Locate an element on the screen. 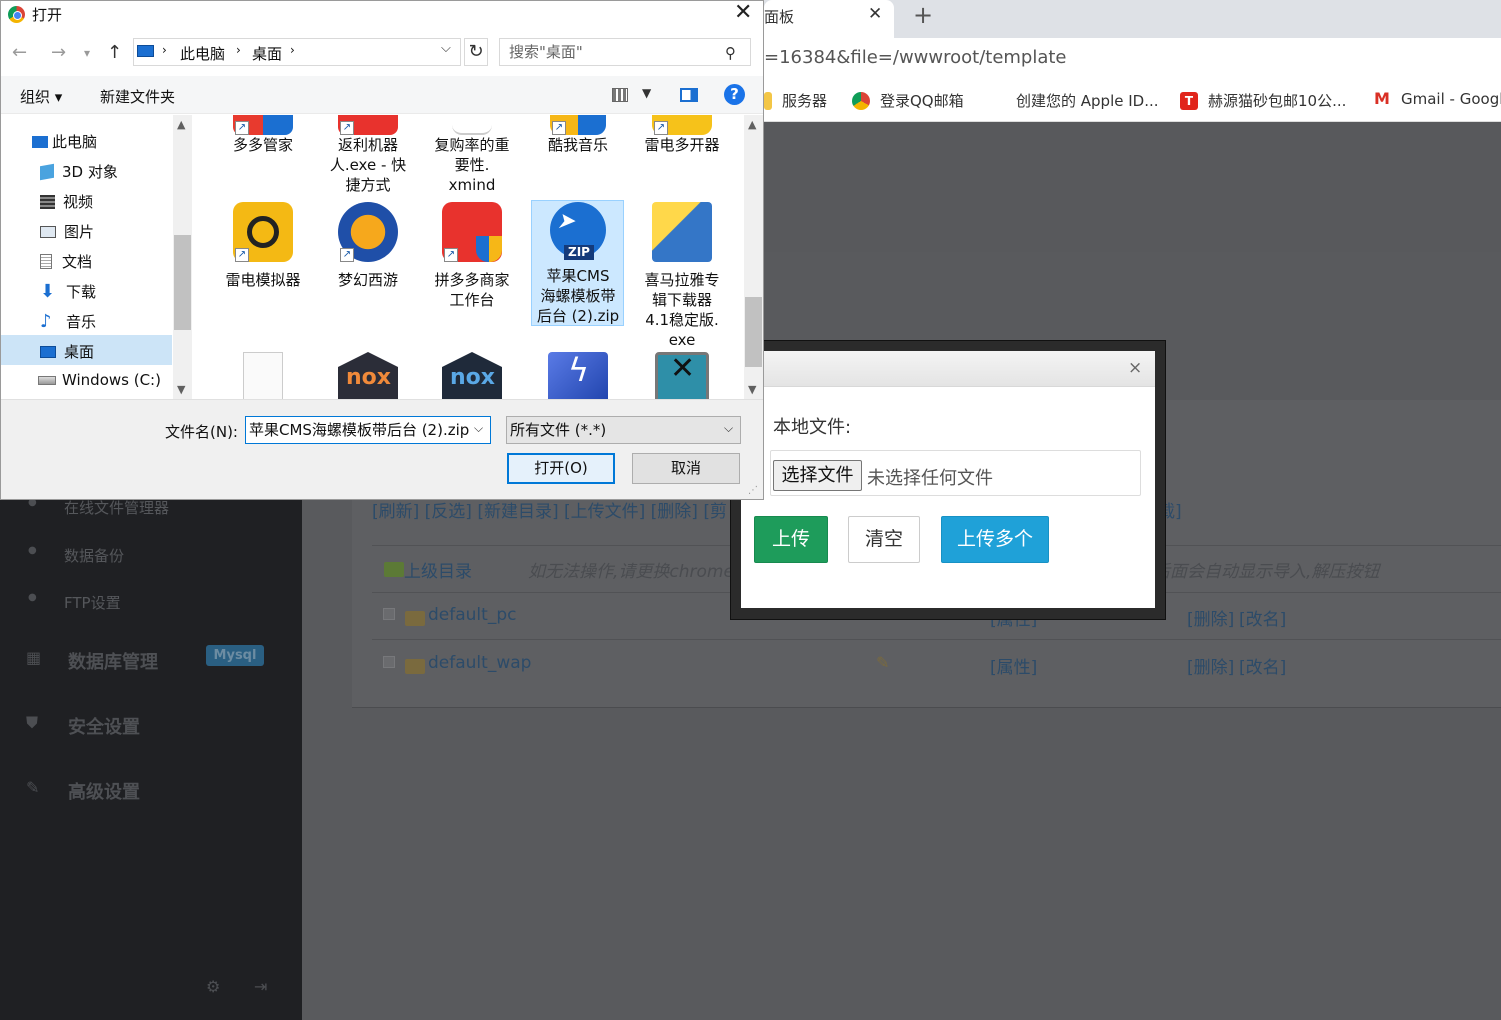  resize-grip-icon: ⋰ is located at coordinates (753, 490).